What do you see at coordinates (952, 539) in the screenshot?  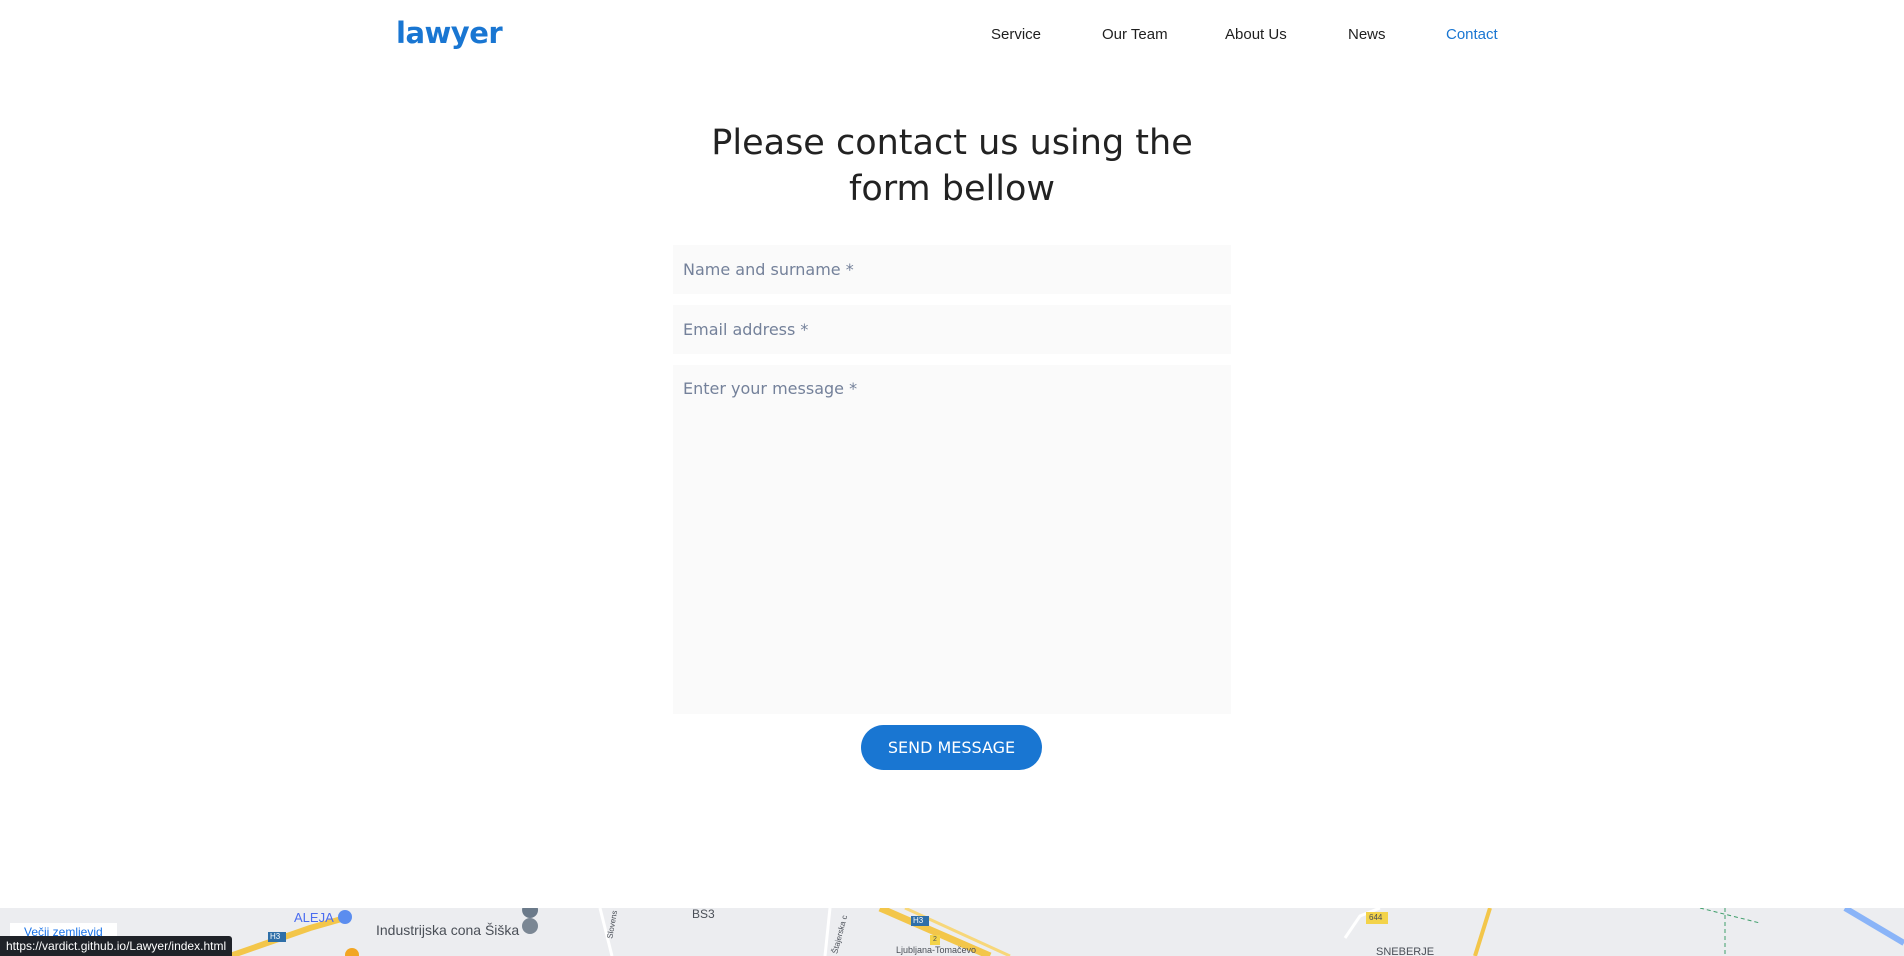 I see `message-field` at bounding box center [952, 539].